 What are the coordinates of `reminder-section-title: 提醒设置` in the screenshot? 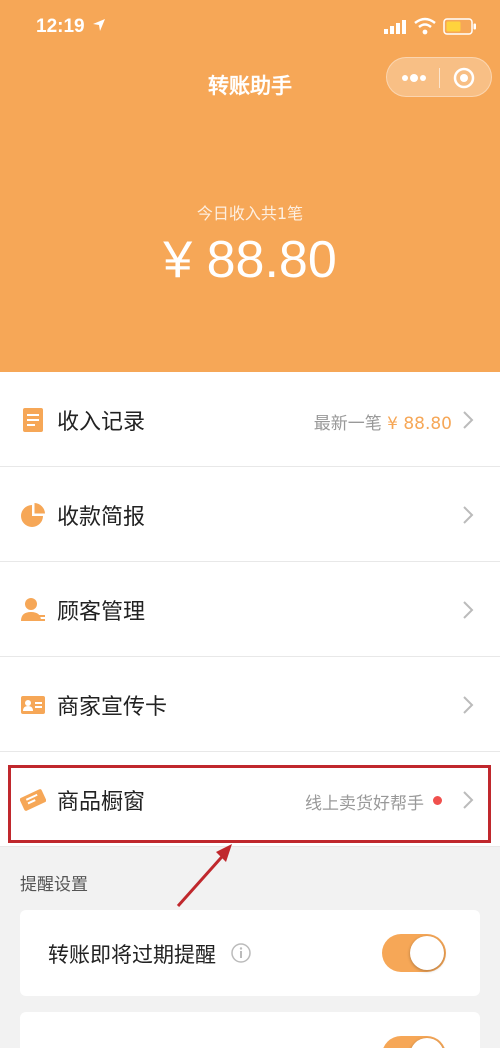 It's located at (54, 885).